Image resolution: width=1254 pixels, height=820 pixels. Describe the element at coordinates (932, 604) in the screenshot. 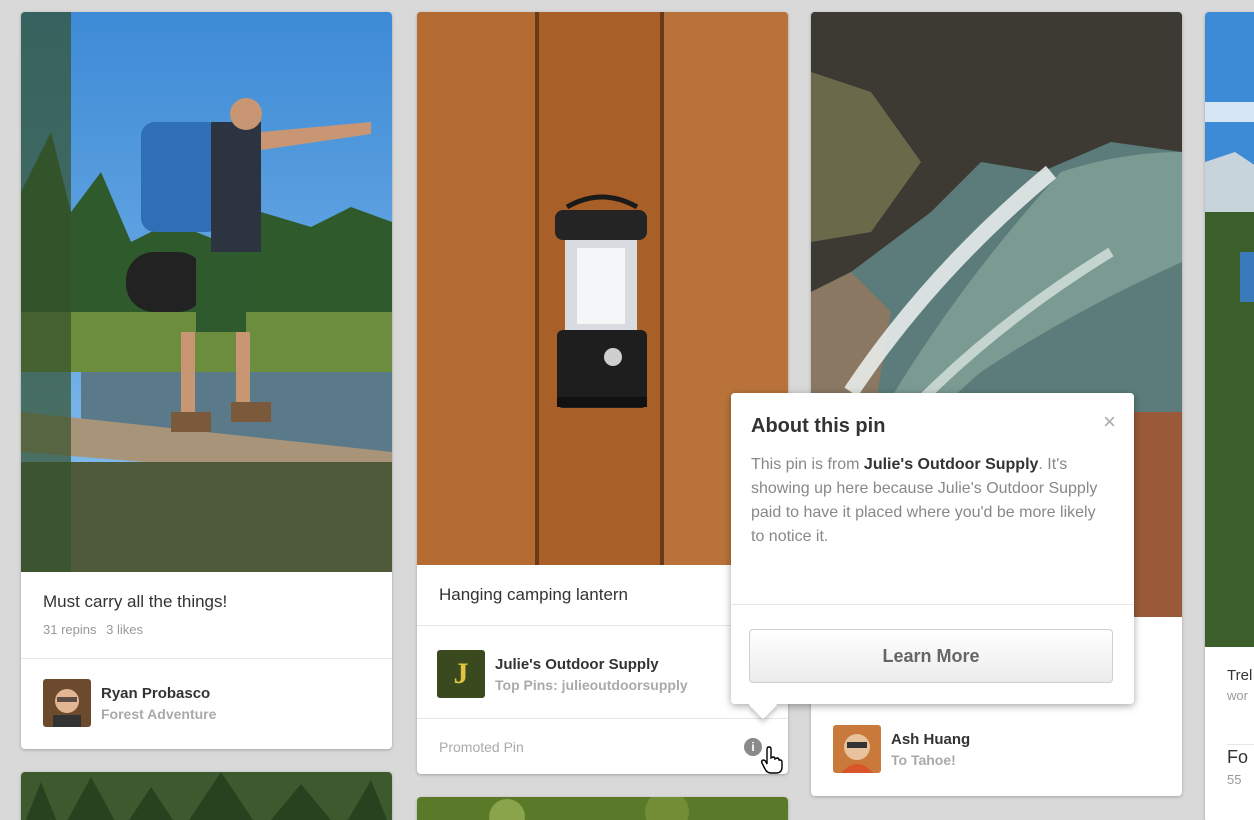

I see `popover-divider` at that location.